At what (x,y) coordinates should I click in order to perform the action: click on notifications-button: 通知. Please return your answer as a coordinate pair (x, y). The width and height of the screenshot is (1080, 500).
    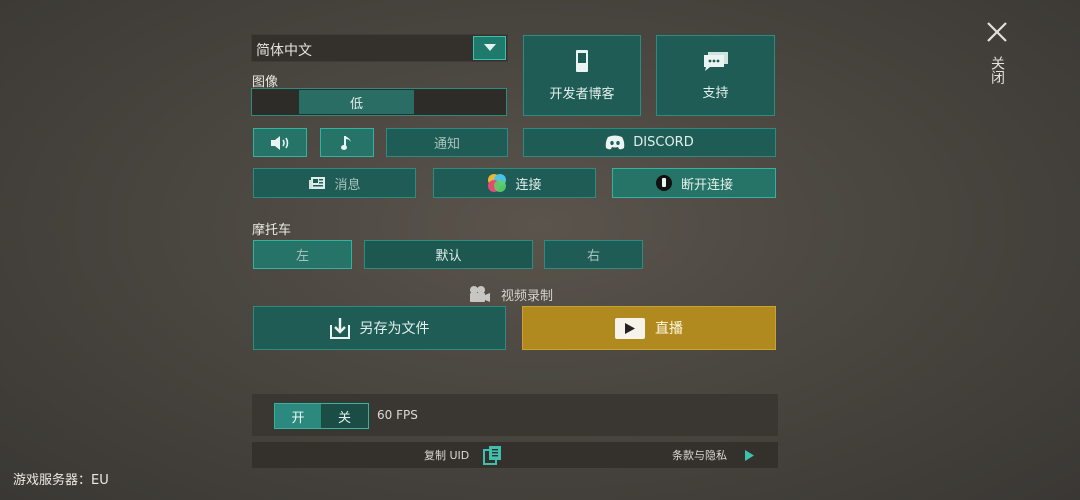
    Looking at the image, I should click on (447, 142).